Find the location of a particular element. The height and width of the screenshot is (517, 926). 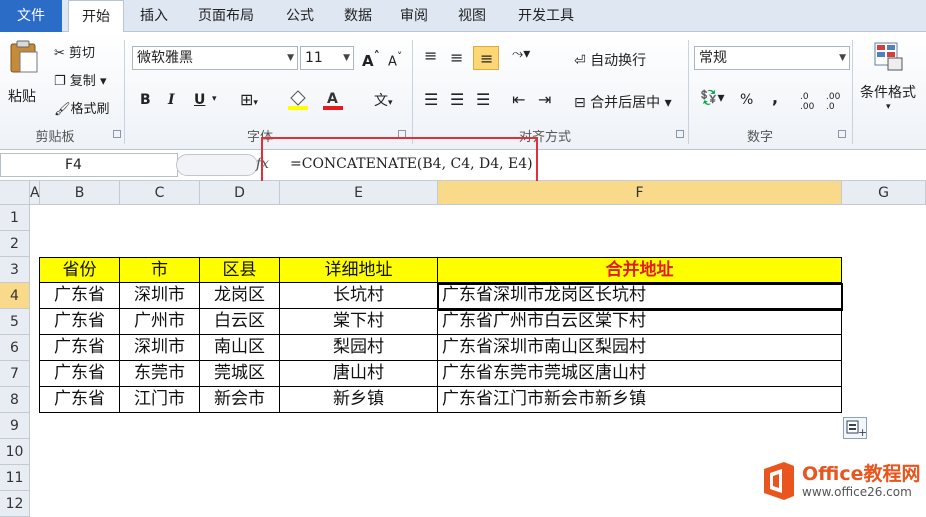

table-cell: 白云区 is located at coordinates (240, 322).